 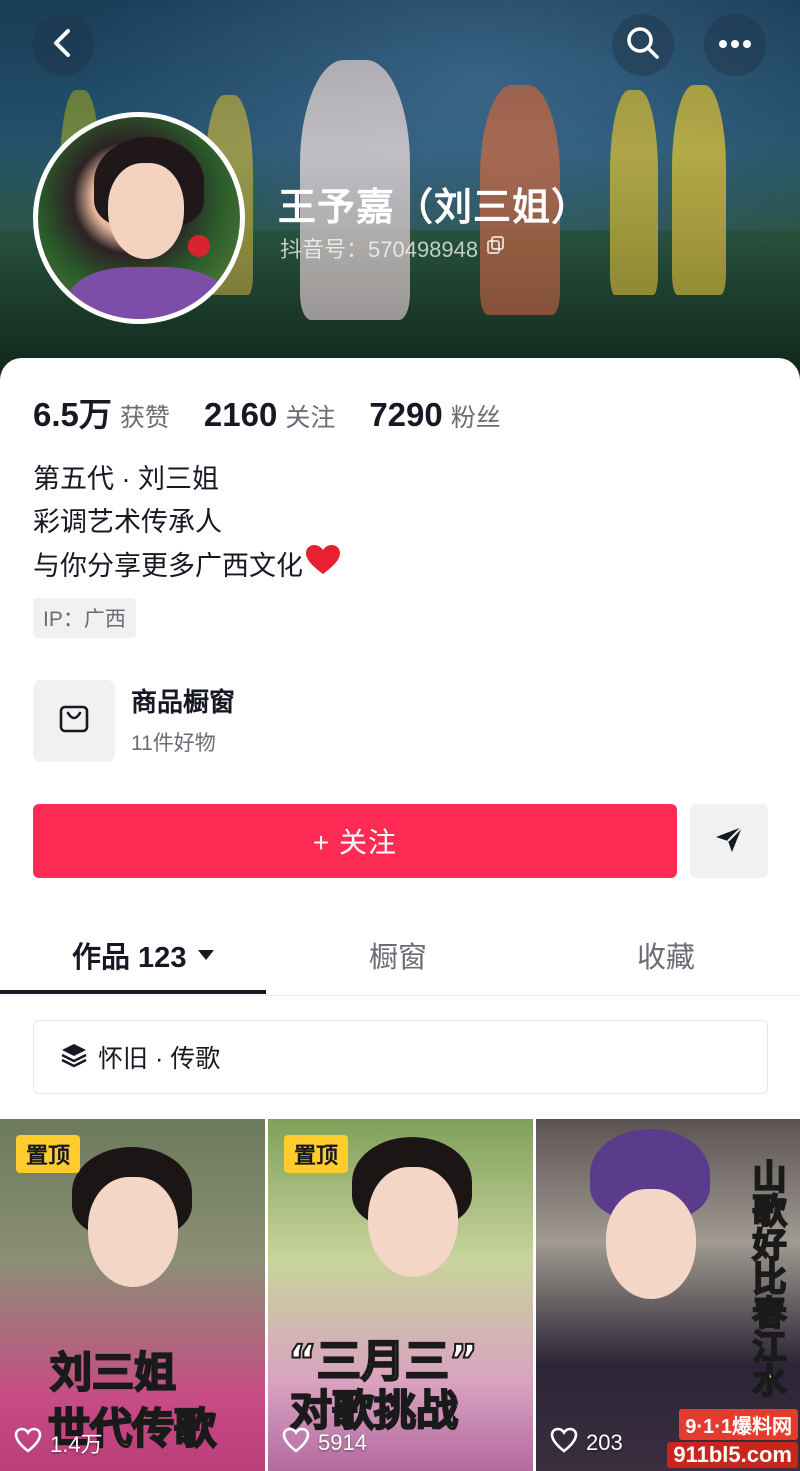 I want to click on profile-tabs: 作品 123 橱窗 收藏, so click(x=400, y=956).